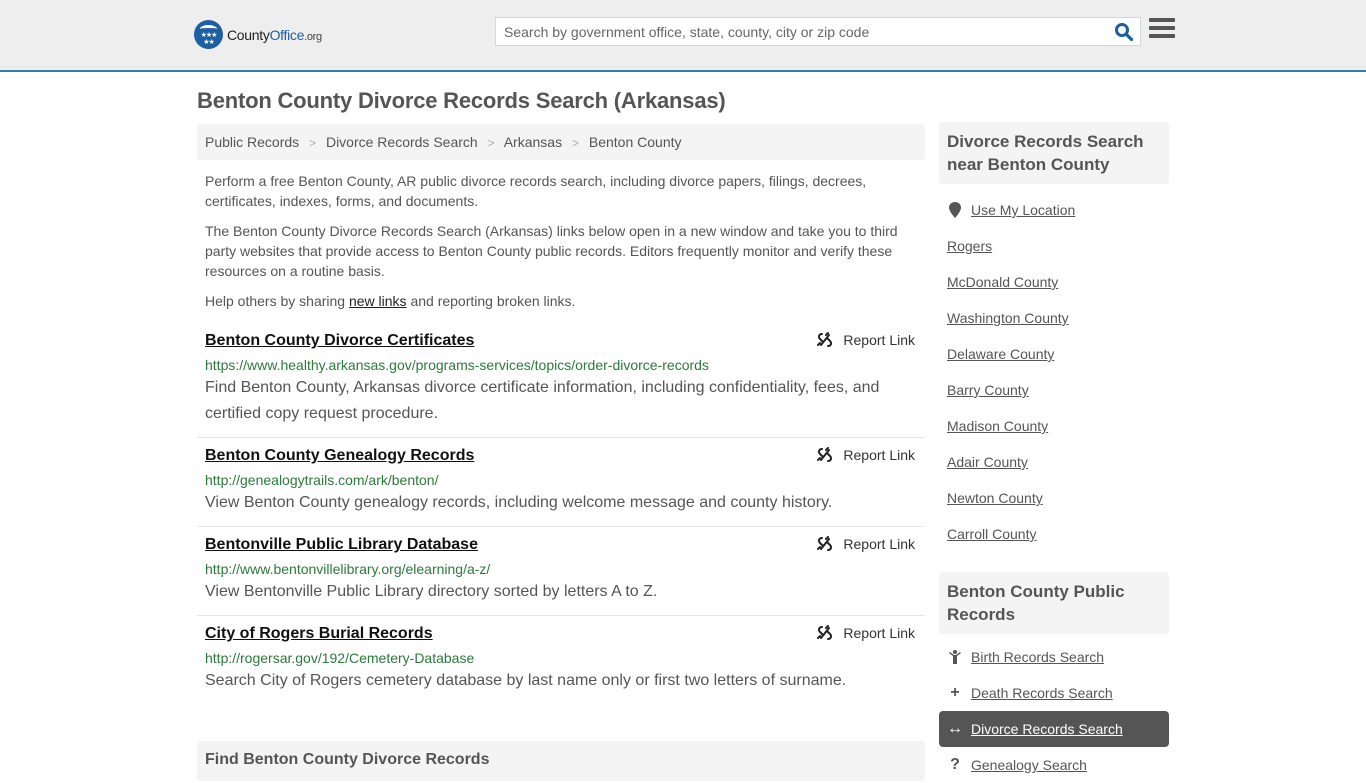 Image resolution: width=1366 pixels, height=783 pixels. What do you see at coordinates (274, 34) in the screenshot?
I see `logo-text: CountyOffice.org` at bounding box center [274, 34].